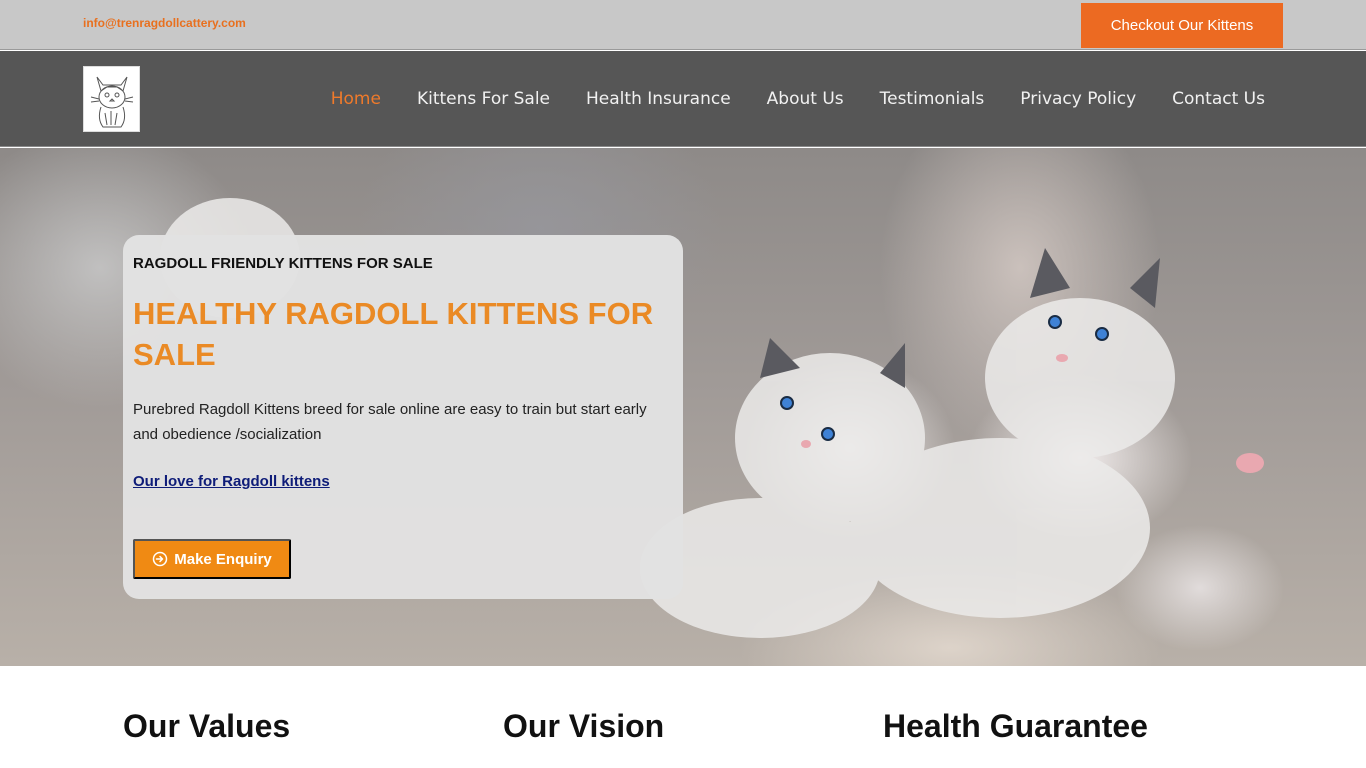  Describe the element at coordinates (1078, 99) in the screenshot. I see `nav-item-privacy-policy: Privacy Policy` at that location.